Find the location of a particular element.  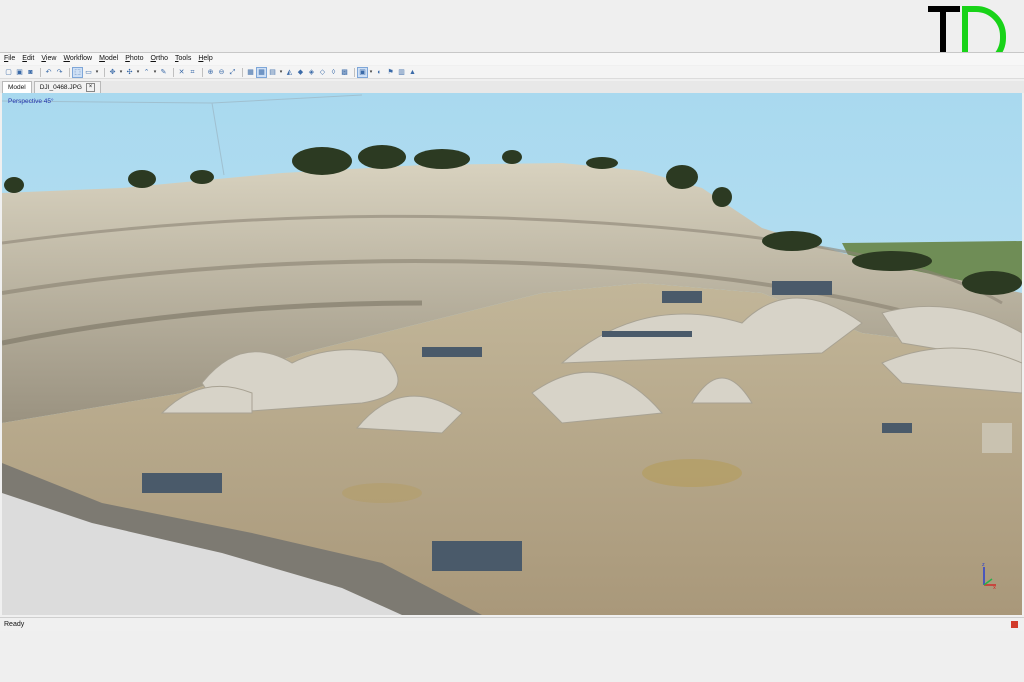

status-bar: Ready is located at coordinates (512, 623).